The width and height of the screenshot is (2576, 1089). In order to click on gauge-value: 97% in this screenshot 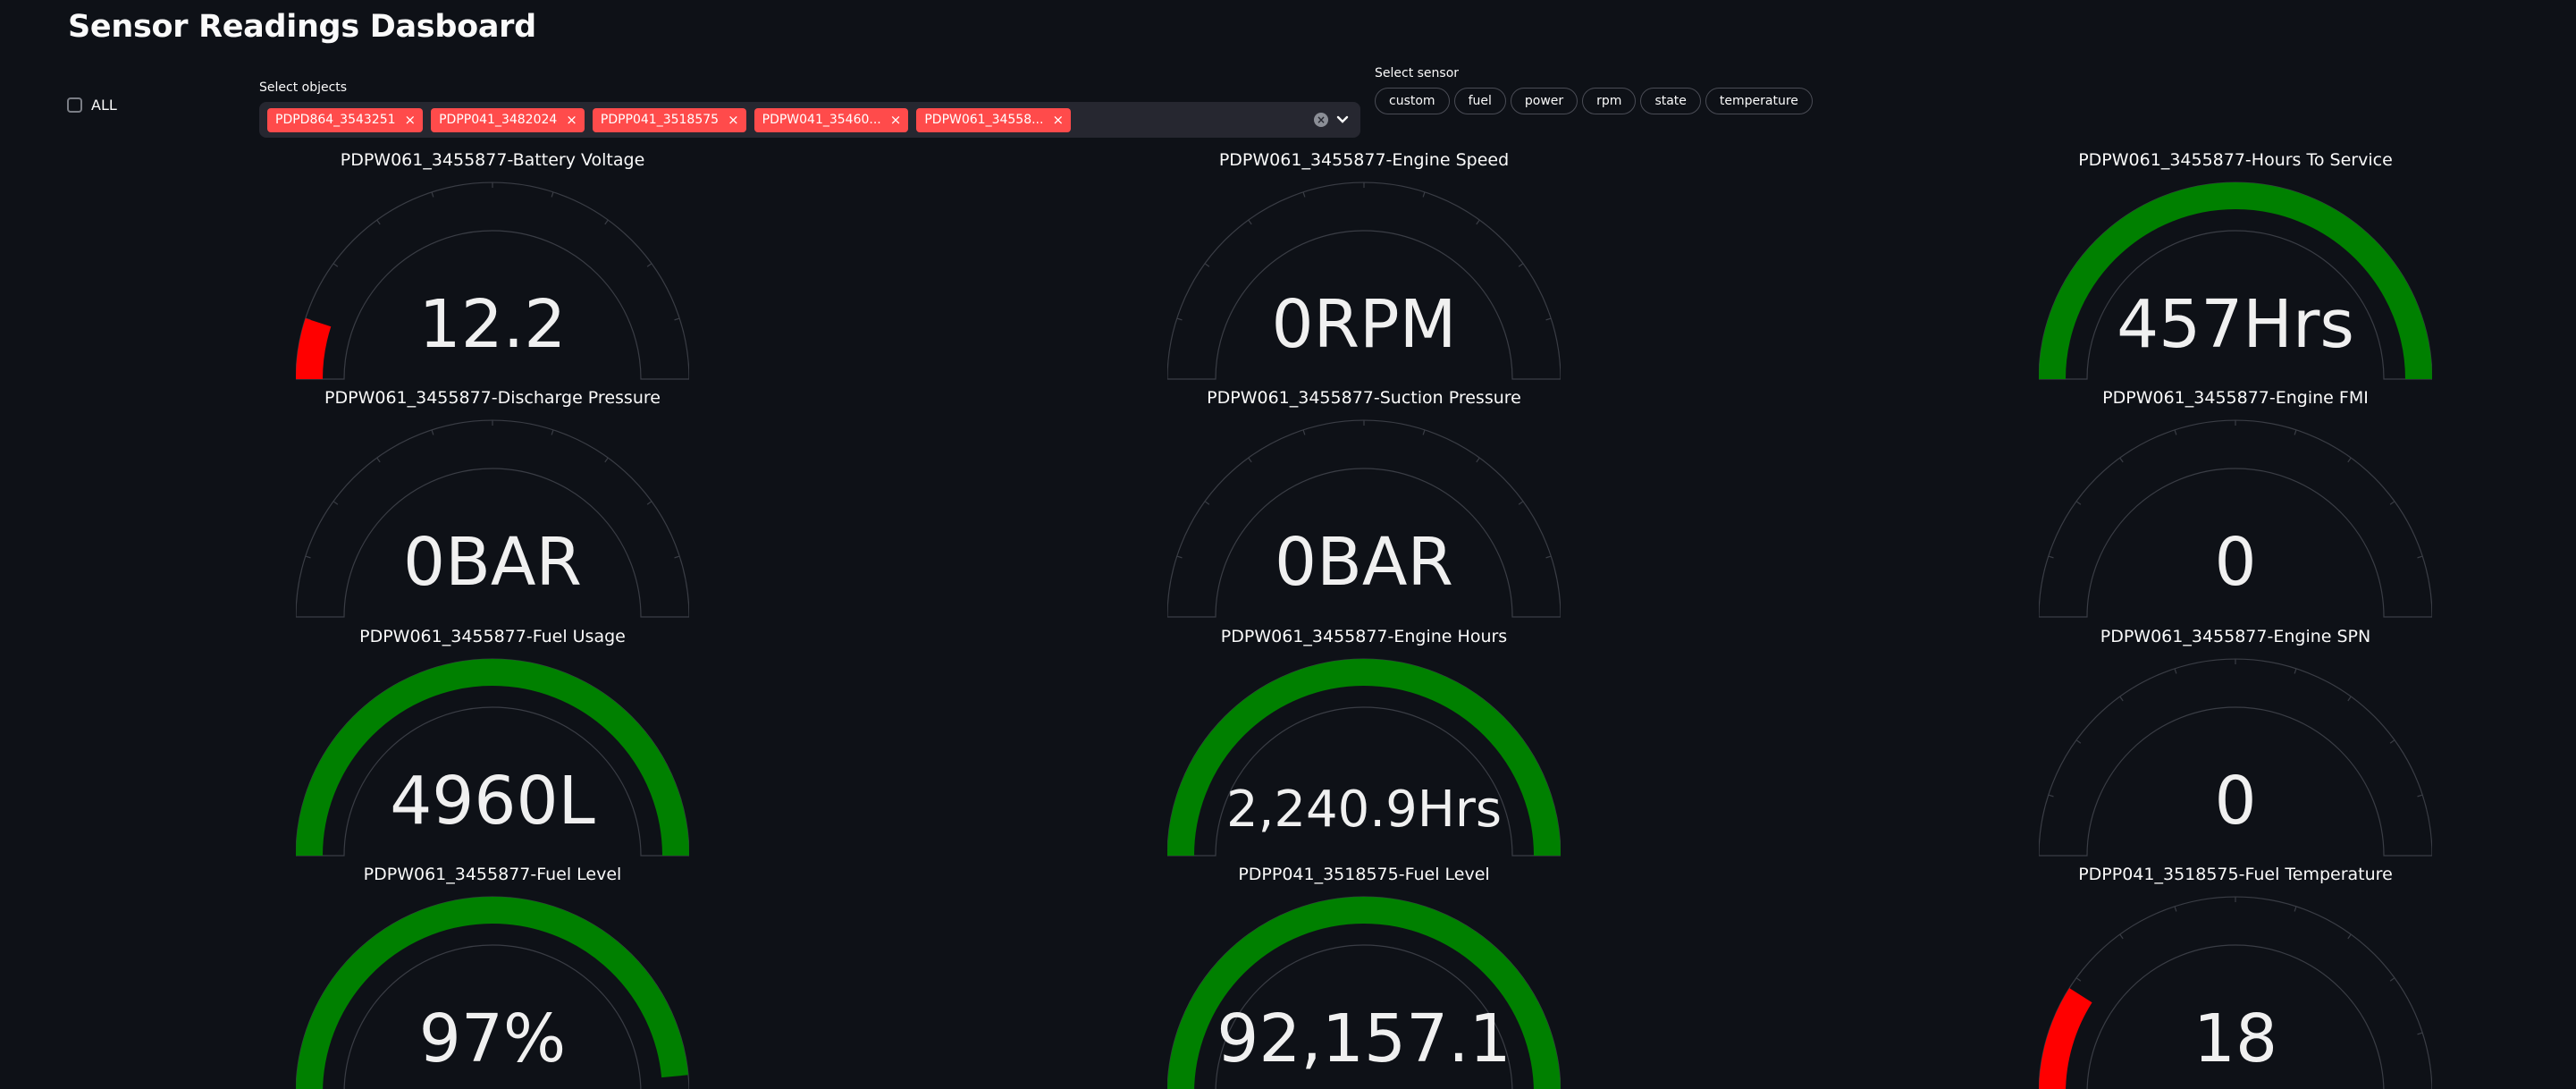, I will do `click(493, 1038)`.